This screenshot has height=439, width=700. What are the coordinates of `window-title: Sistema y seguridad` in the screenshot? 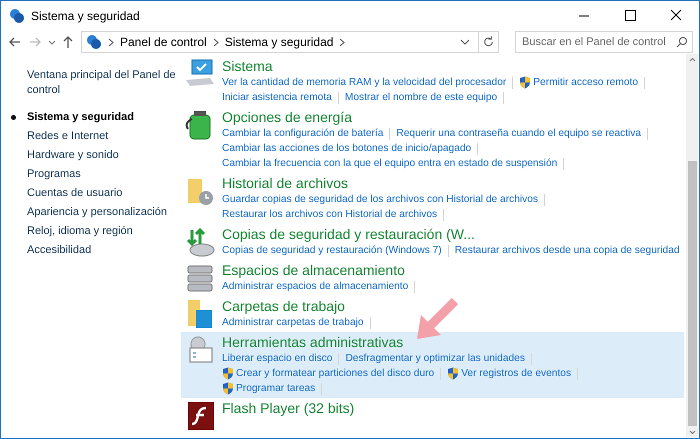 It's located at (85, 16).